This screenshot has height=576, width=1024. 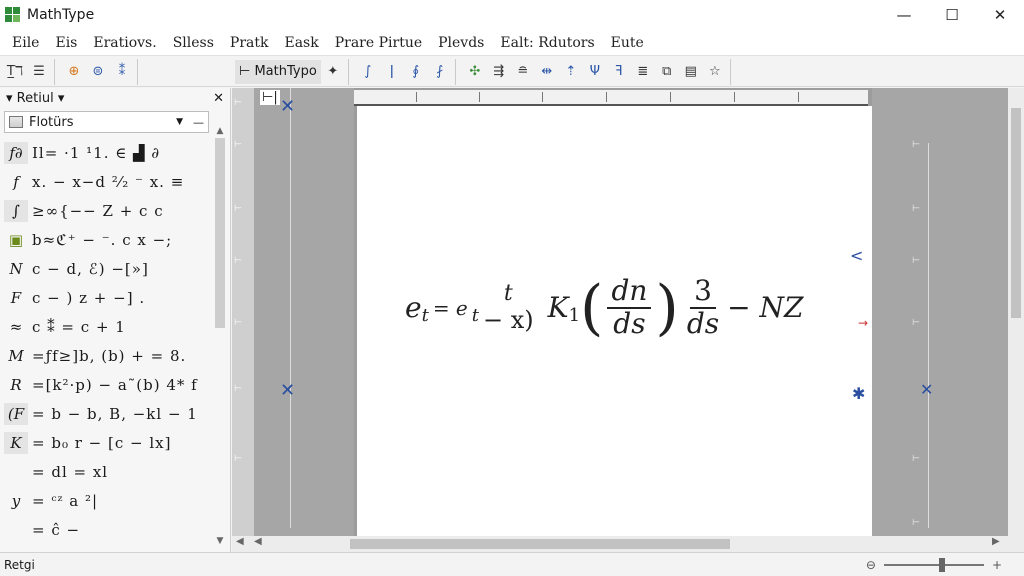 I want to click on panel-minimize-icon: —, so click(x=198, y=122).